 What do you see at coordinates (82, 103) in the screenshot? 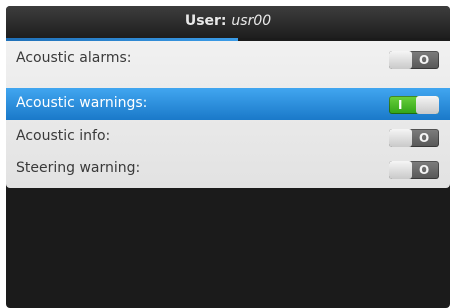
I see `setting-label: Acoustic warnings:` at bounding box center [82, 103].